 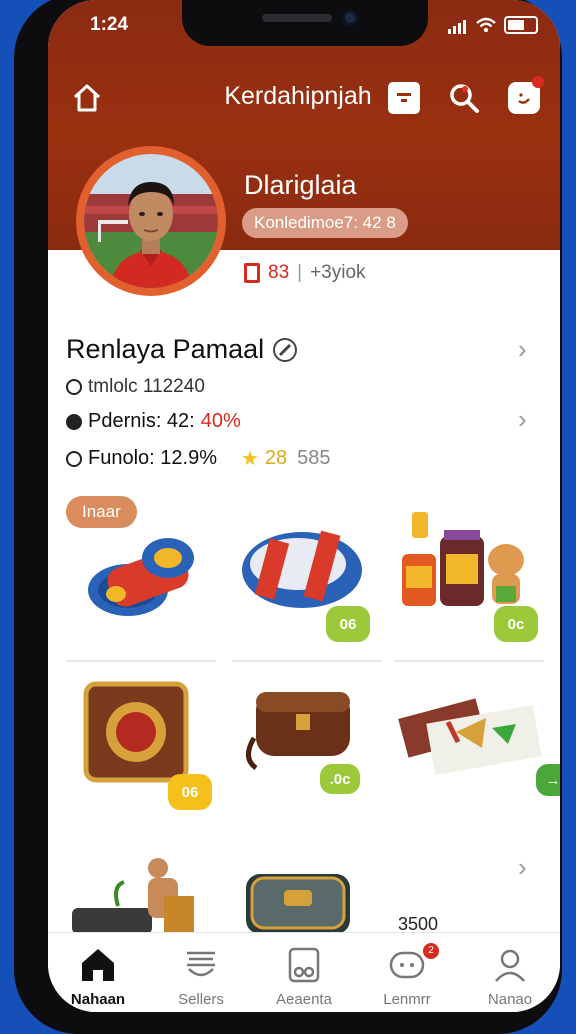 I want to click on info-line-3-stars: 28, so click(x=276, y=458).